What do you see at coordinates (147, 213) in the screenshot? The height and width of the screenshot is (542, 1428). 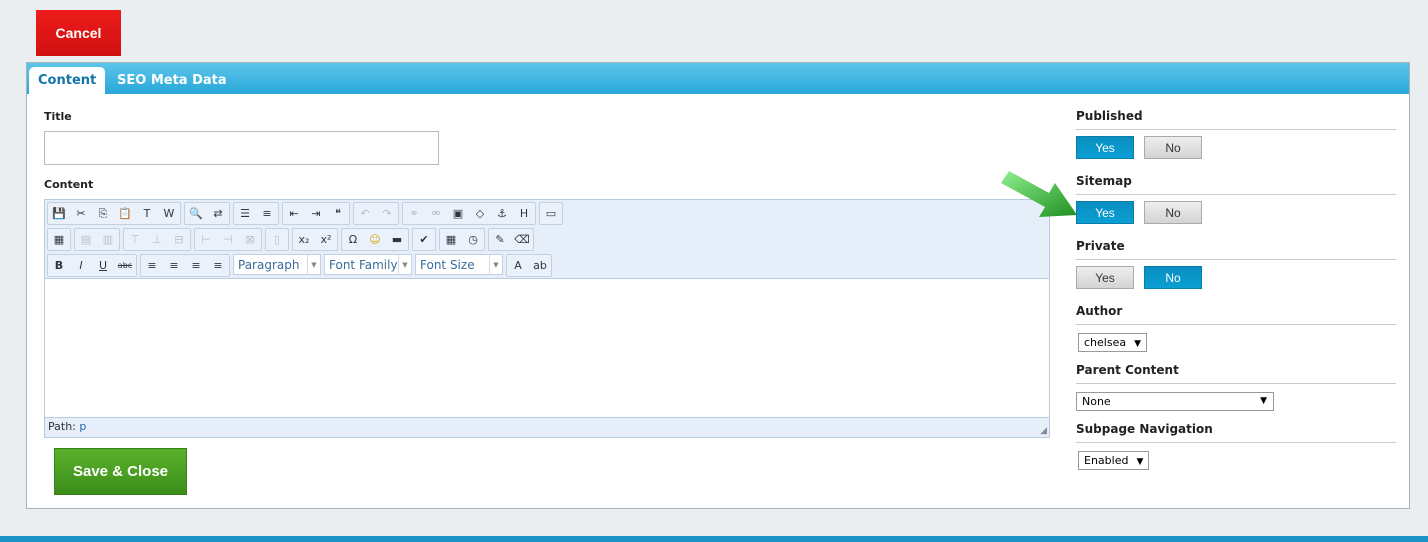 I see `paste-text-icon: T` at bounding box center [147, 213].